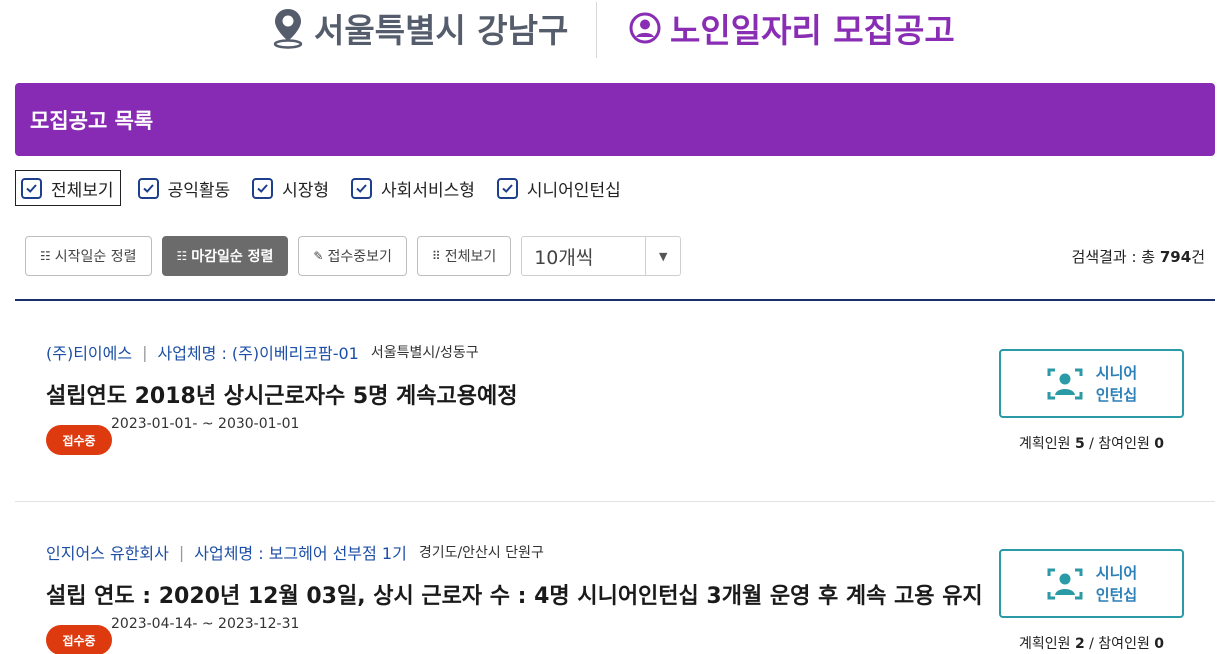 The height and width of the screenshot is (654, 1230). Describe the element at coordinates (306, 190) in the screenshot. I see `filter-label: 시장형` at that location.